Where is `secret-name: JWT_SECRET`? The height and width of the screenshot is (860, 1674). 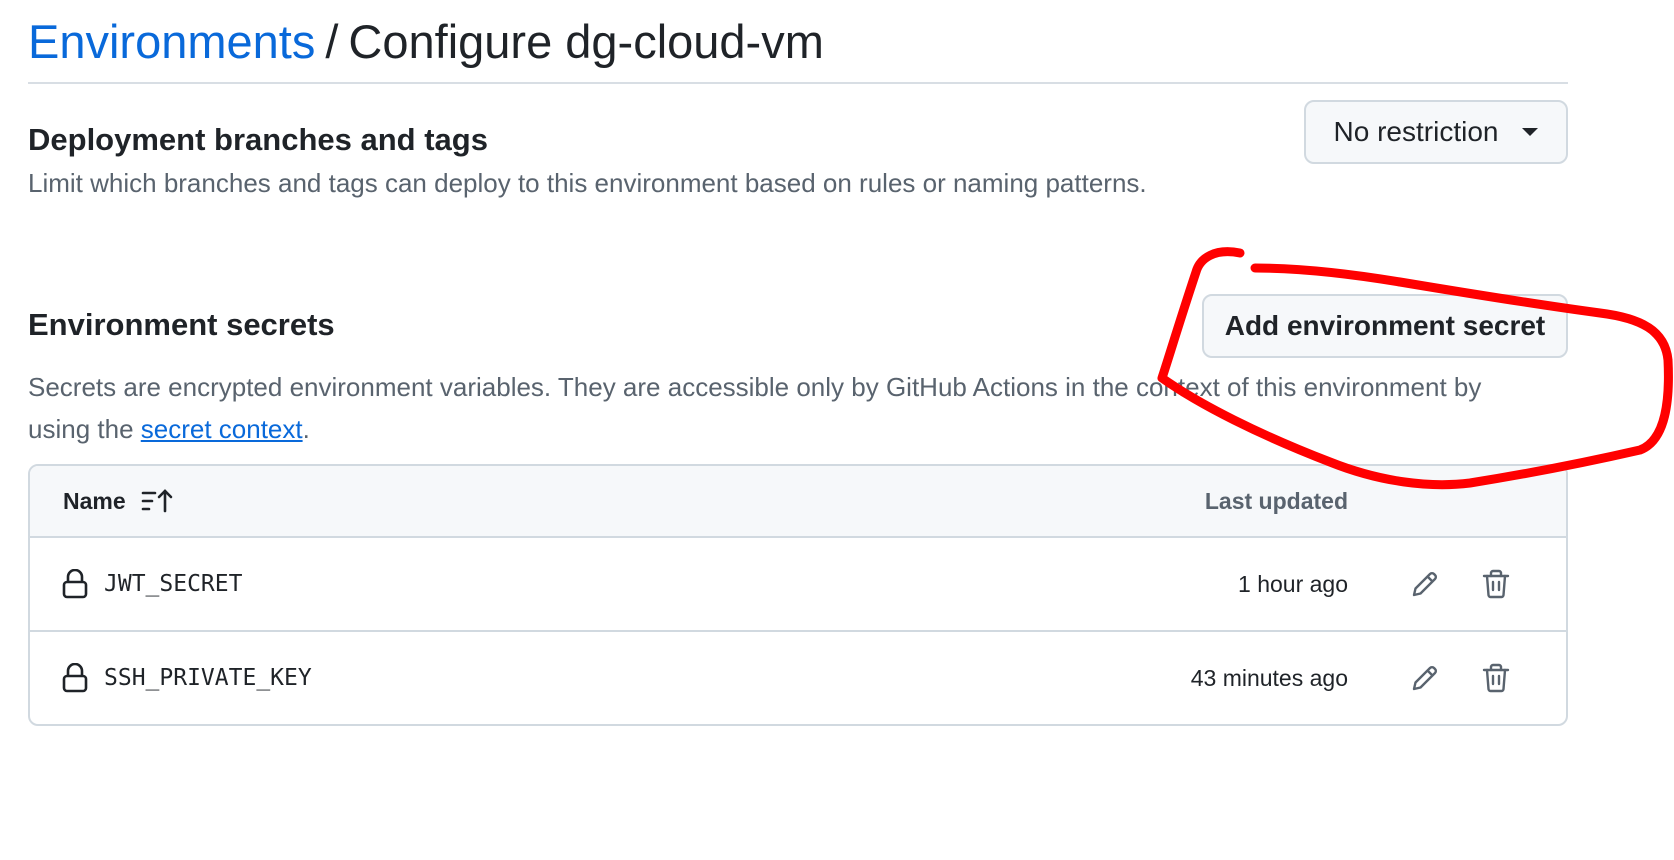
secret-name: JWT_SECRET is located at coordinates (173, 584).